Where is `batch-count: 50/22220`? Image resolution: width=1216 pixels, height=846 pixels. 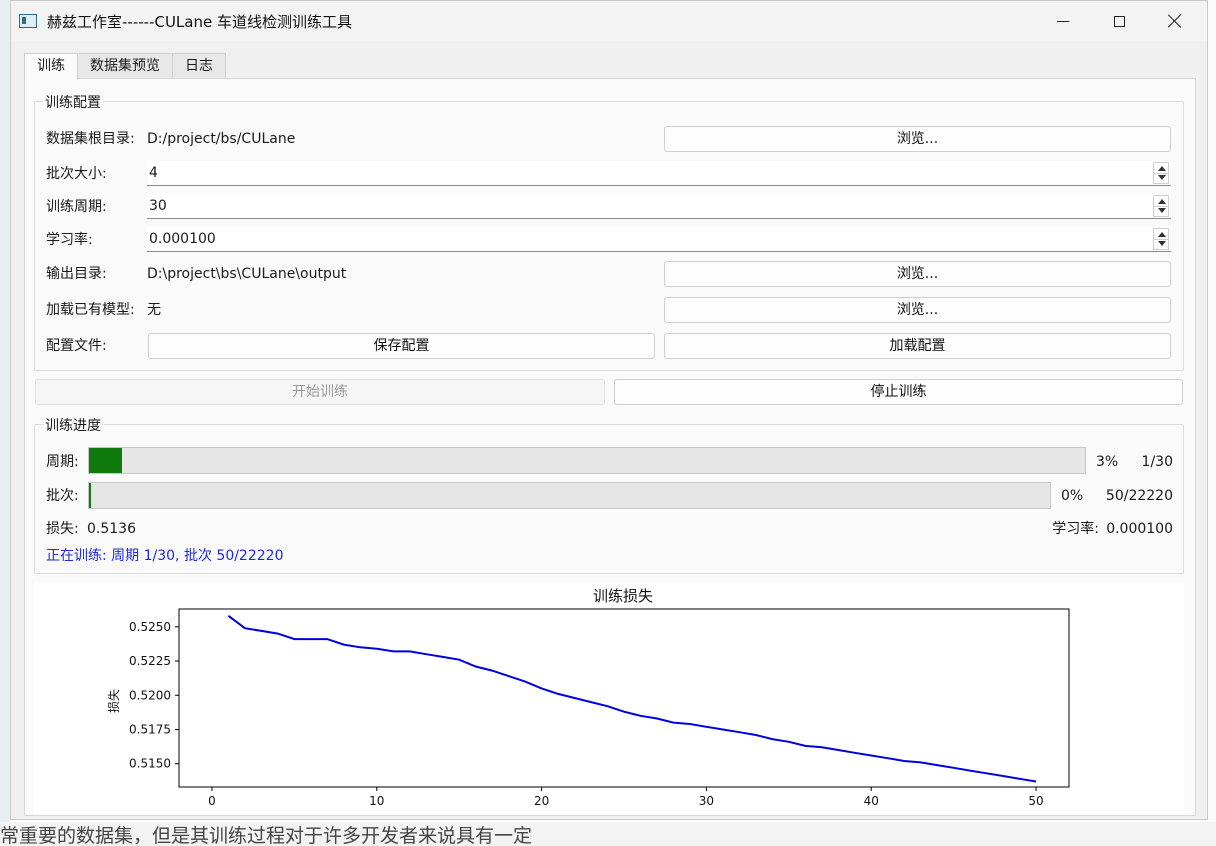
batch-count: 50/22220 is located at coordinates (1139, 496).